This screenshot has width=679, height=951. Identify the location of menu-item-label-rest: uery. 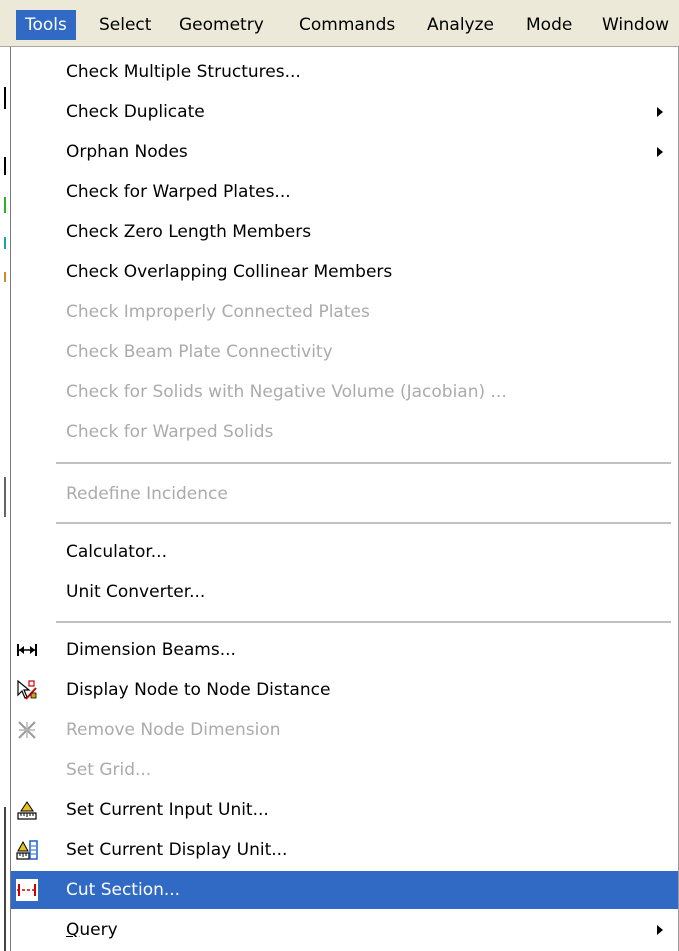
(98, 930).